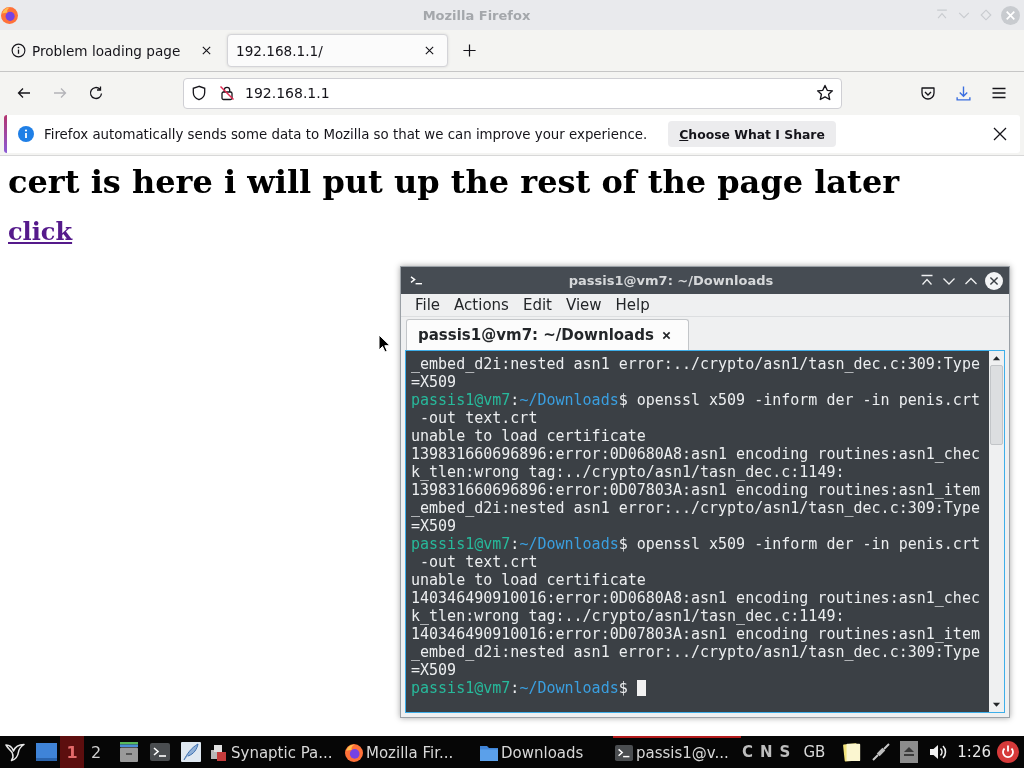 The image size is (1024, 768). What do you see at coordinates (1008, 752) in the screenshot?
I see `power-icon` at bounding box center [1008, 752].